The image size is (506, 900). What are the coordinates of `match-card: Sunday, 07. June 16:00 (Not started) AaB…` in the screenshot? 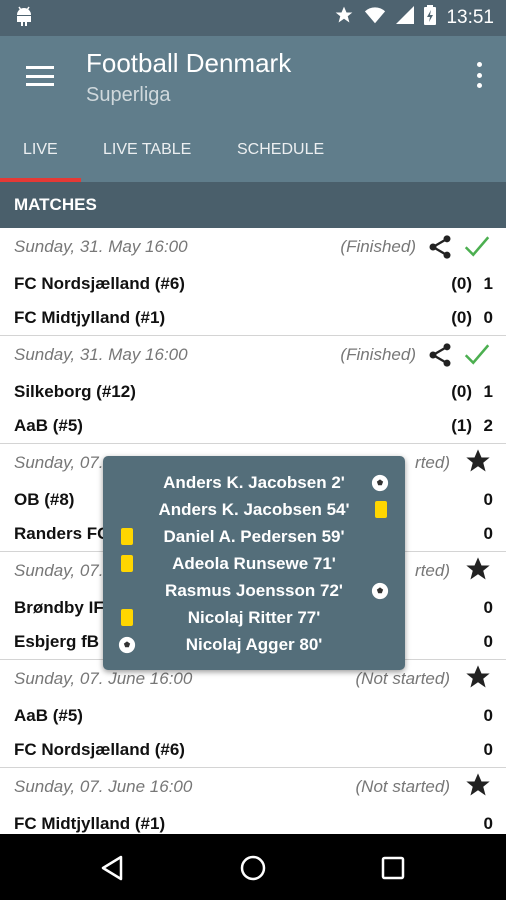 It's located at (253, 714).